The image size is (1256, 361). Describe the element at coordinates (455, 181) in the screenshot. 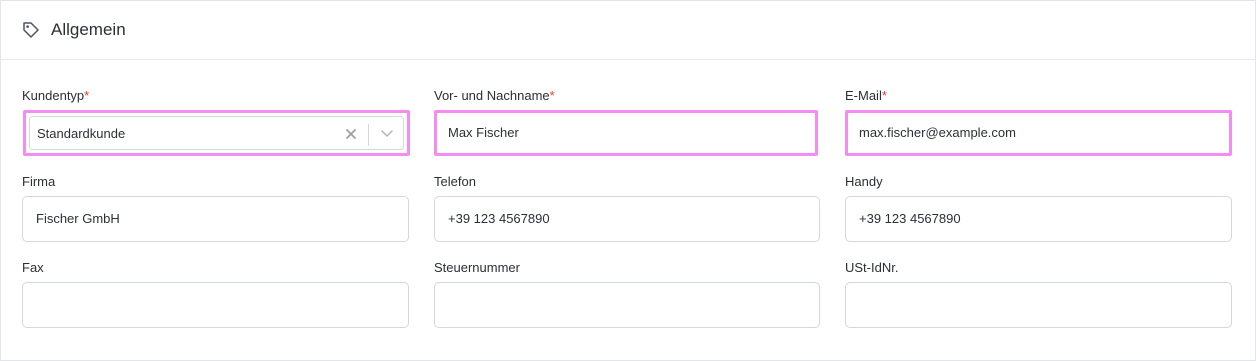

I see `telefon-label: Telefon` at that location.